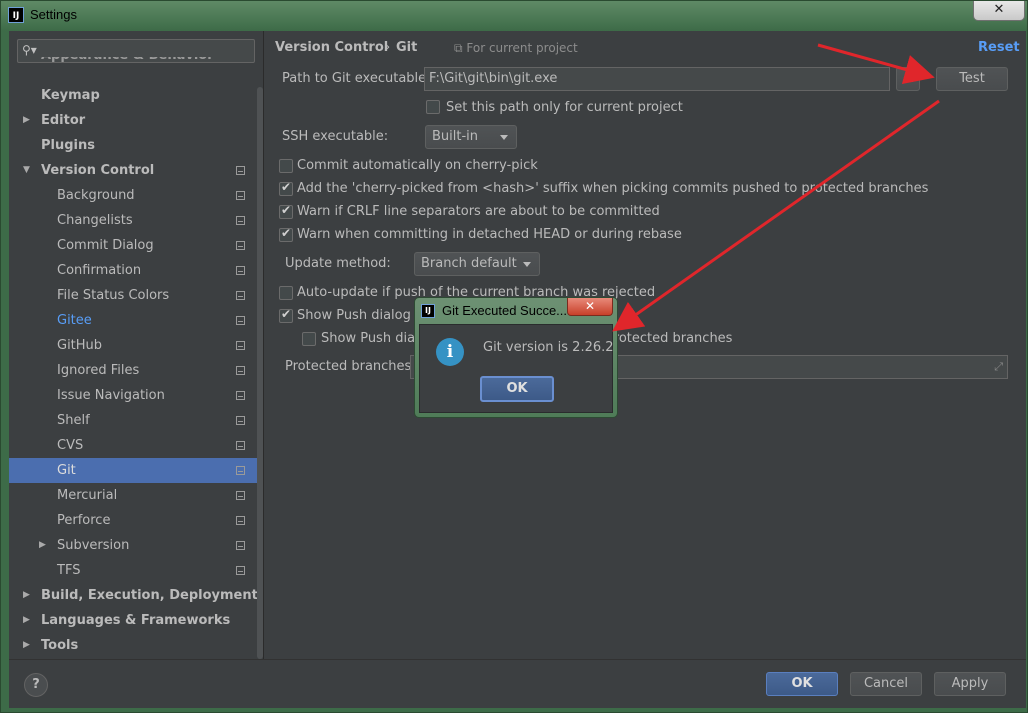  I want to click on sidebar-item-mercurial: Mercurial, so click(136, 495).